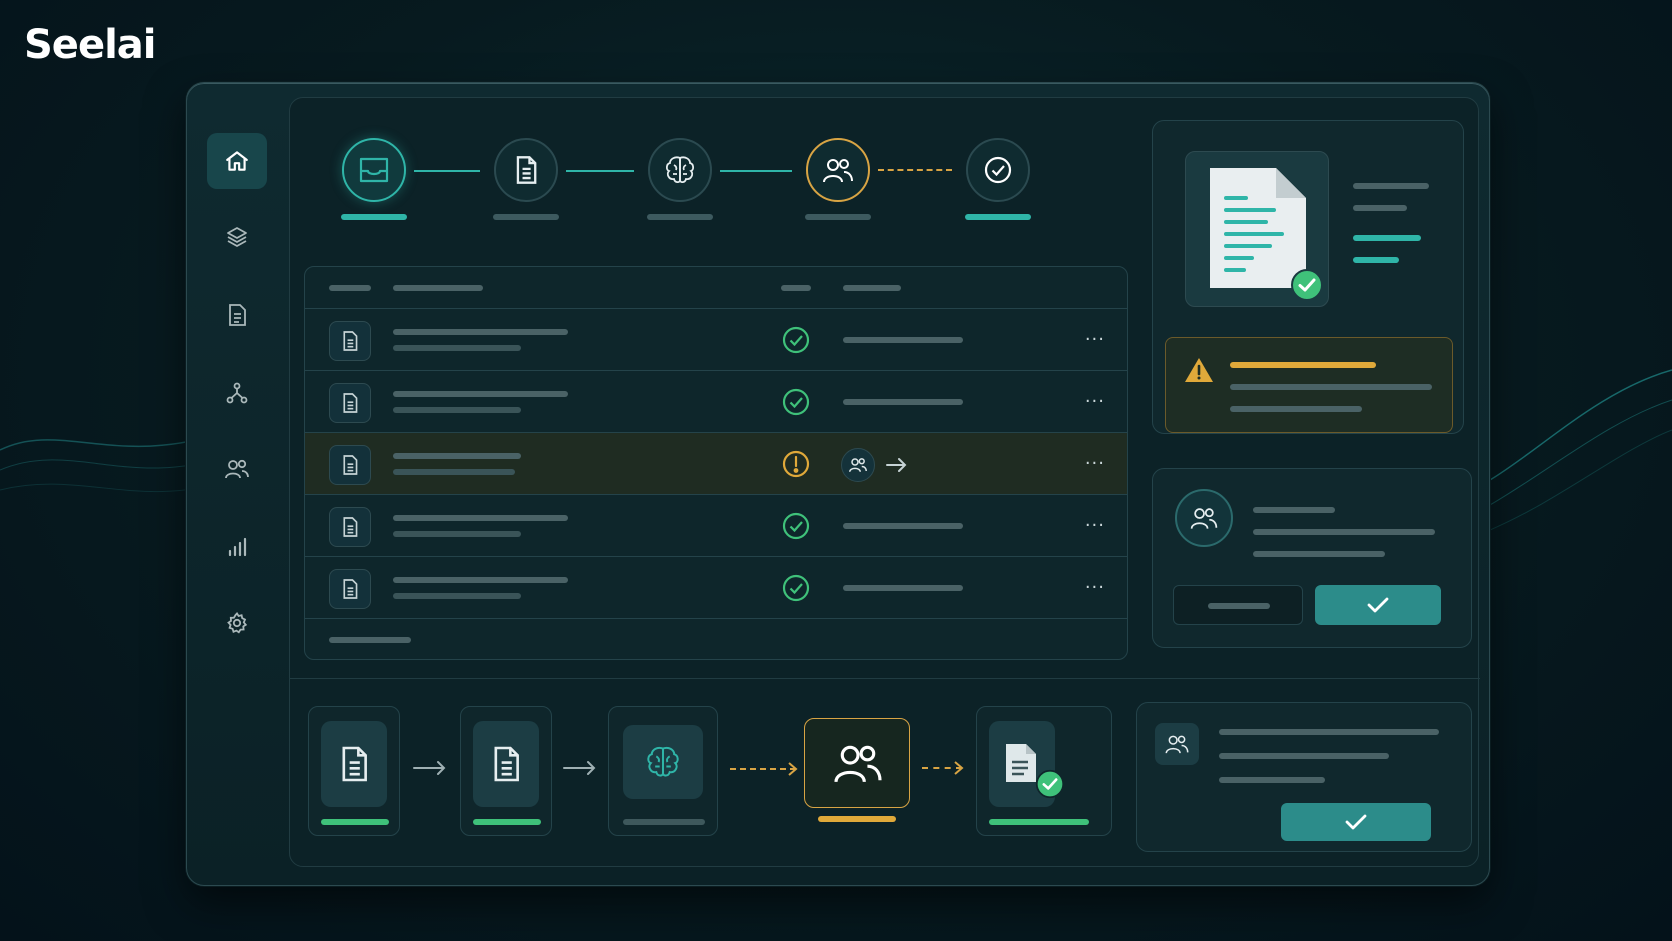 The height and width of the screenshot is (941, 1672). Describe the element at coordinates (374, 170) in the screenshot. I see `pipeline-step-intake` at that location.